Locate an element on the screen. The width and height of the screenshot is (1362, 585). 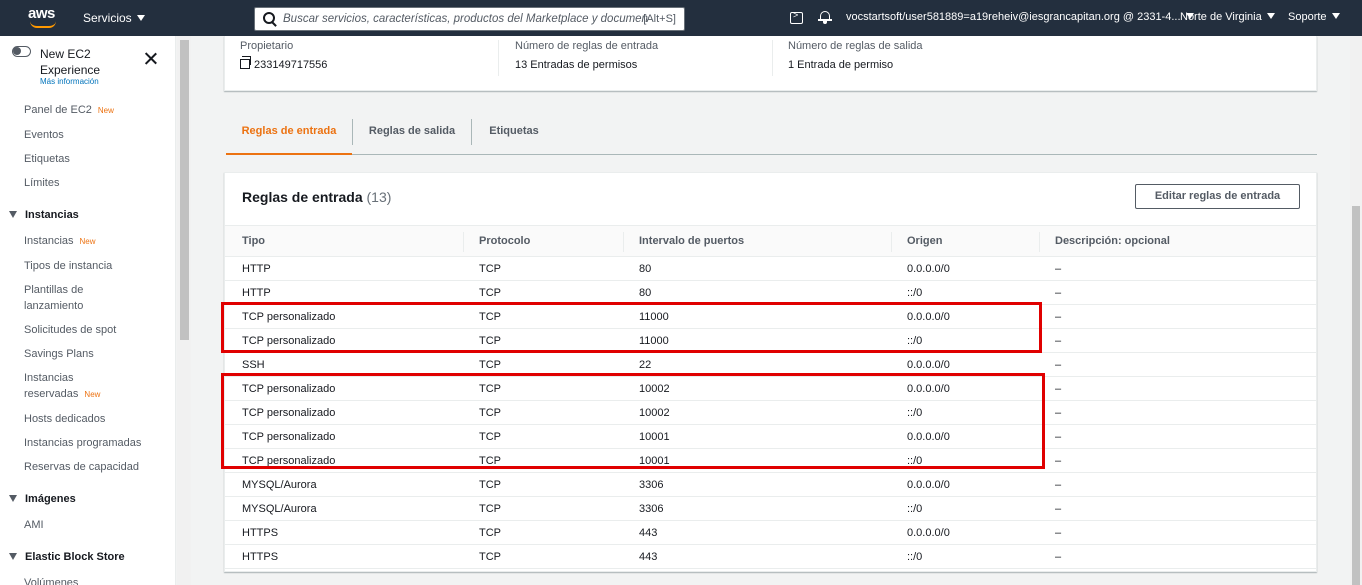
close-icon is located at coordinates (150, 58).